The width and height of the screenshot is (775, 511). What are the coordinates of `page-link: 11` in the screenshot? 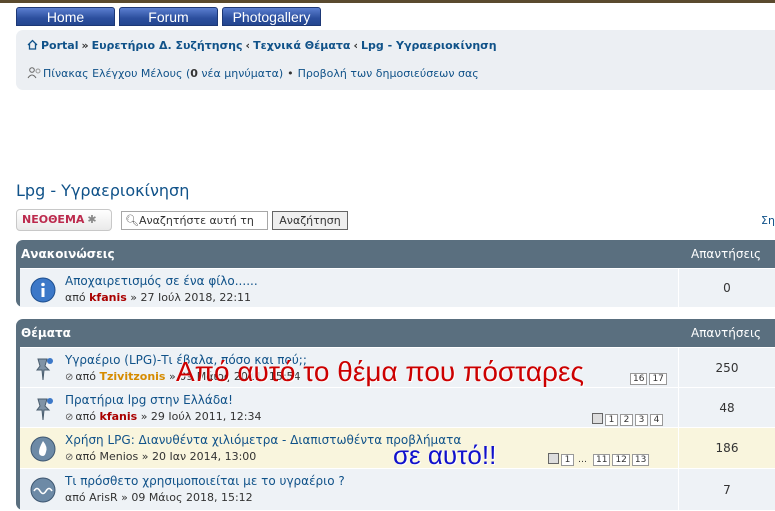 It's located at (602, 460).